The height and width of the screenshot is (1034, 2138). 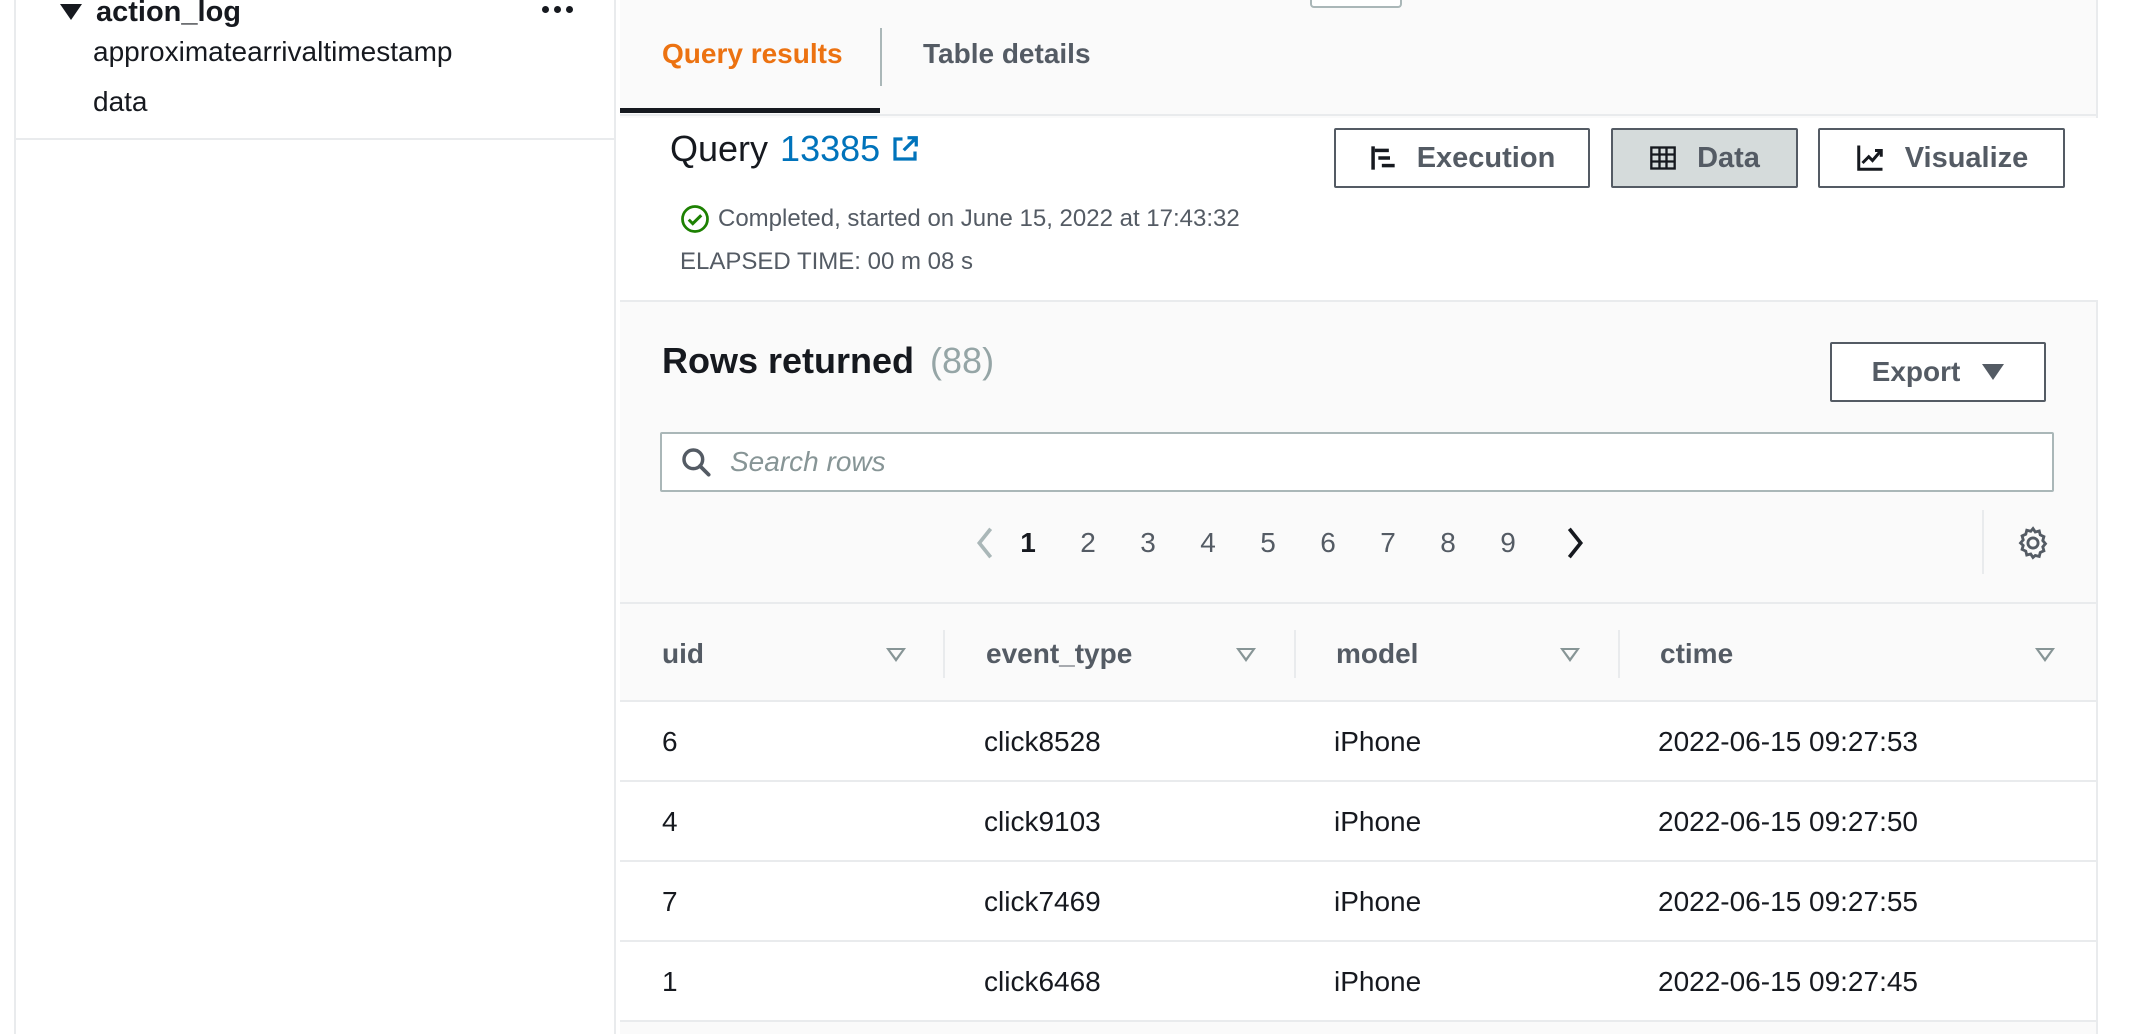 I want to click on table-row: 7 click7469 iPhone 2022-06-15 09:27:55, so click(x=1358, y=902).